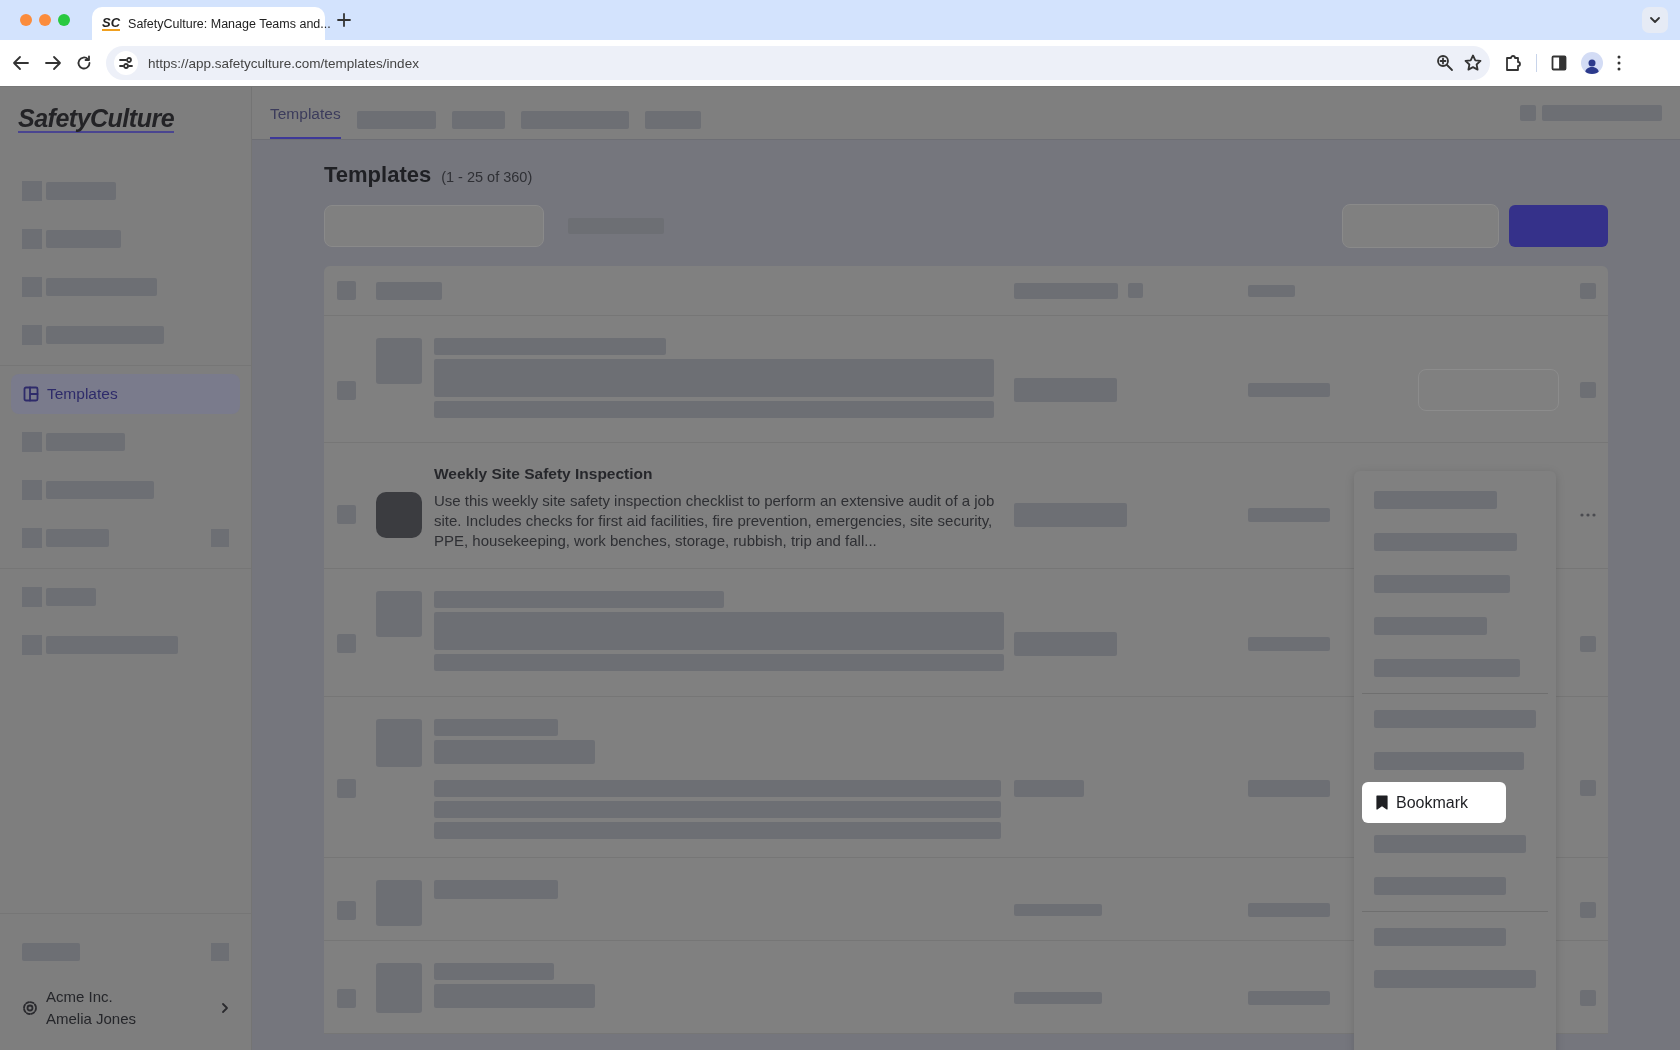  I want to click on url-text: https://app.safetyculture.com/templates/index, so click(284, 63).